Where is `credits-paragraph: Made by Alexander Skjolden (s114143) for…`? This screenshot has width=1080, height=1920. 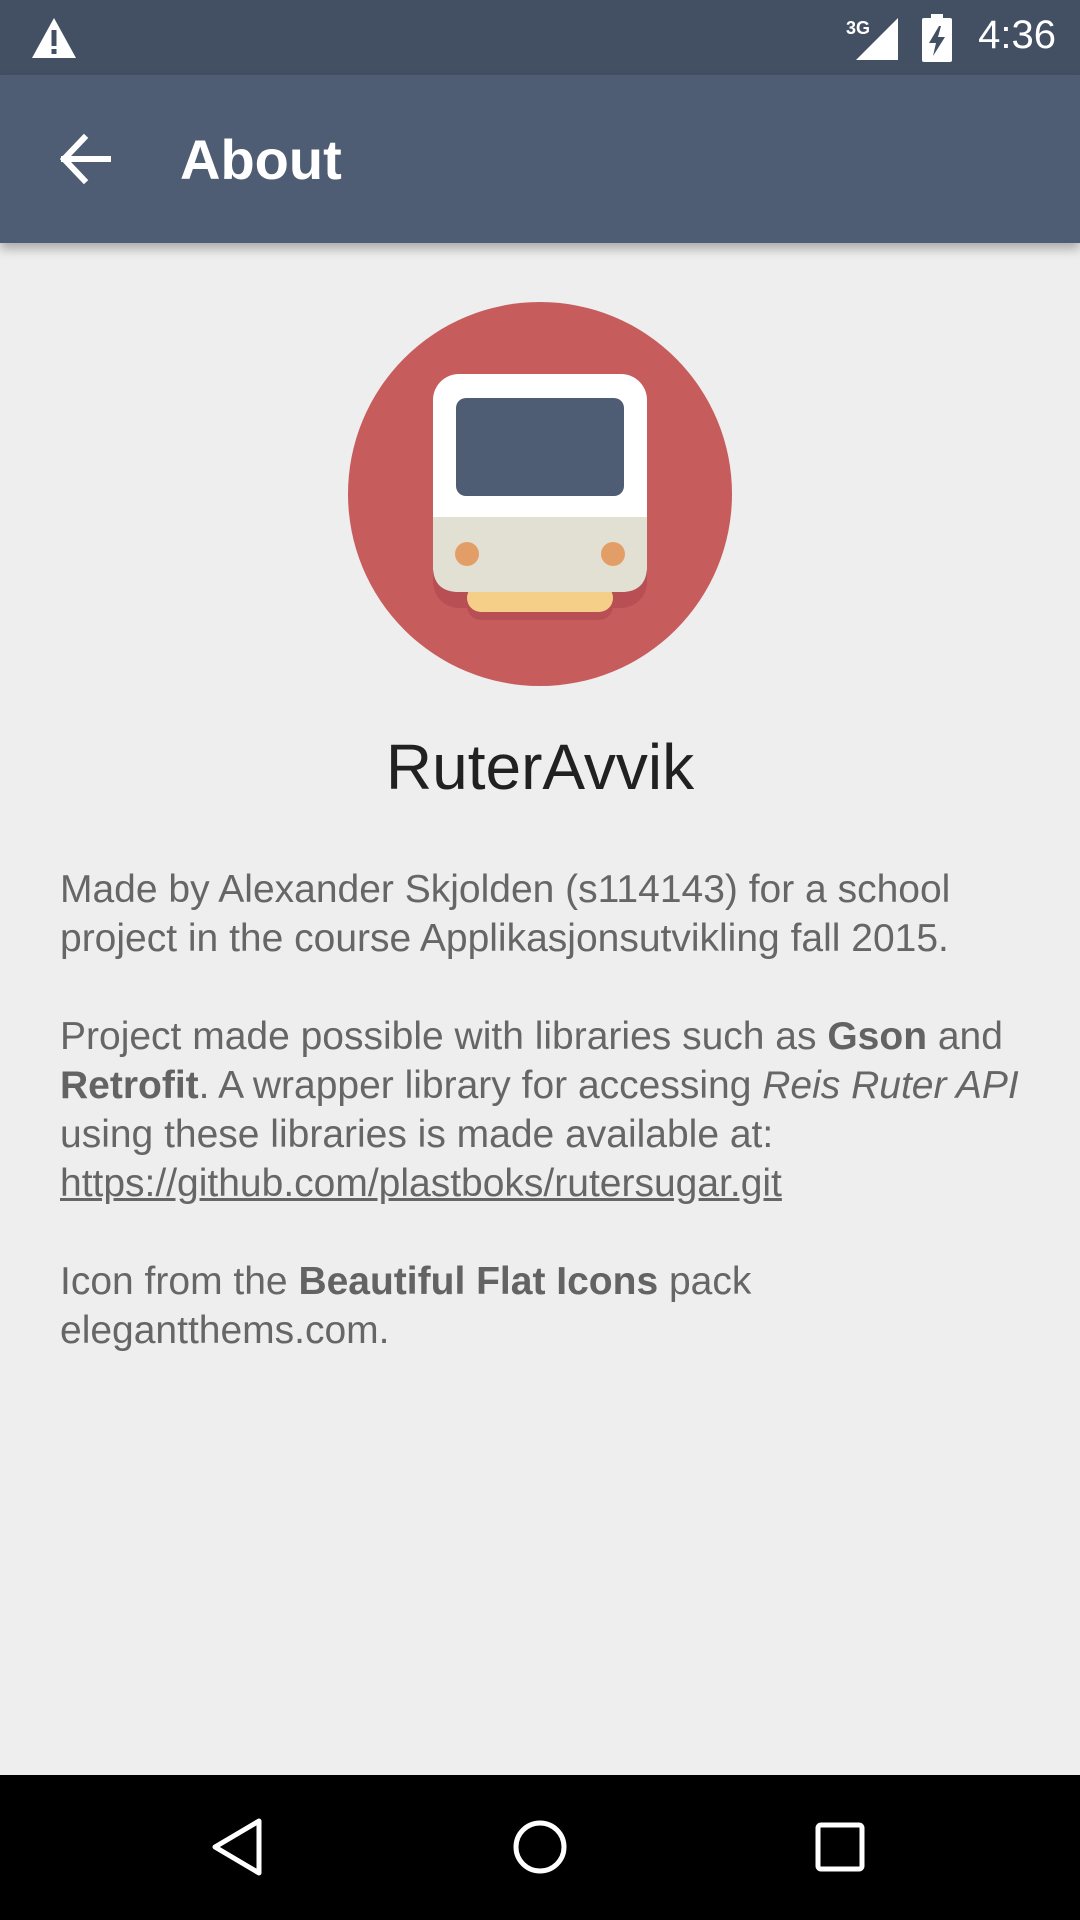 credits-paragraph: Made by Alexander Skjolden (s114143) for… is located at coordinates (505, 914).